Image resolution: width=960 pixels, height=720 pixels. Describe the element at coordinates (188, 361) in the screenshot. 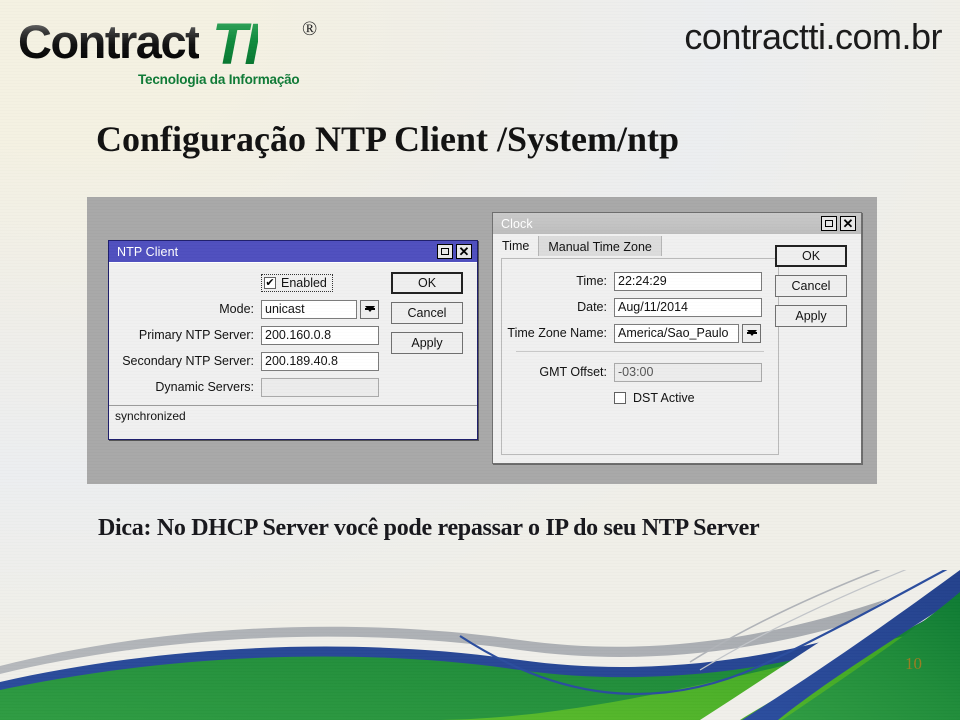

I see `ntp-secondary-label: Secondary NTP Server:` at that location.